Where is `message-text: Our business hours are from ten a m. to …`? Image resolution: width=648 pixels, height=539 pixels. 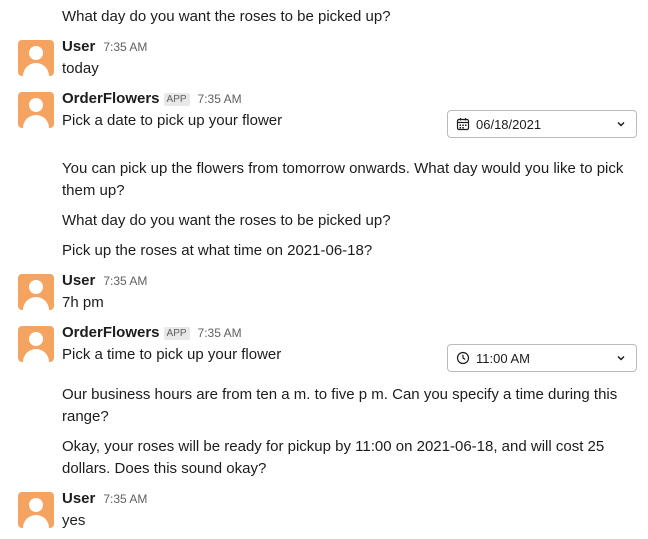 message-text: Our business hours are from ten a m. to … is located at coordinates (340, 405).